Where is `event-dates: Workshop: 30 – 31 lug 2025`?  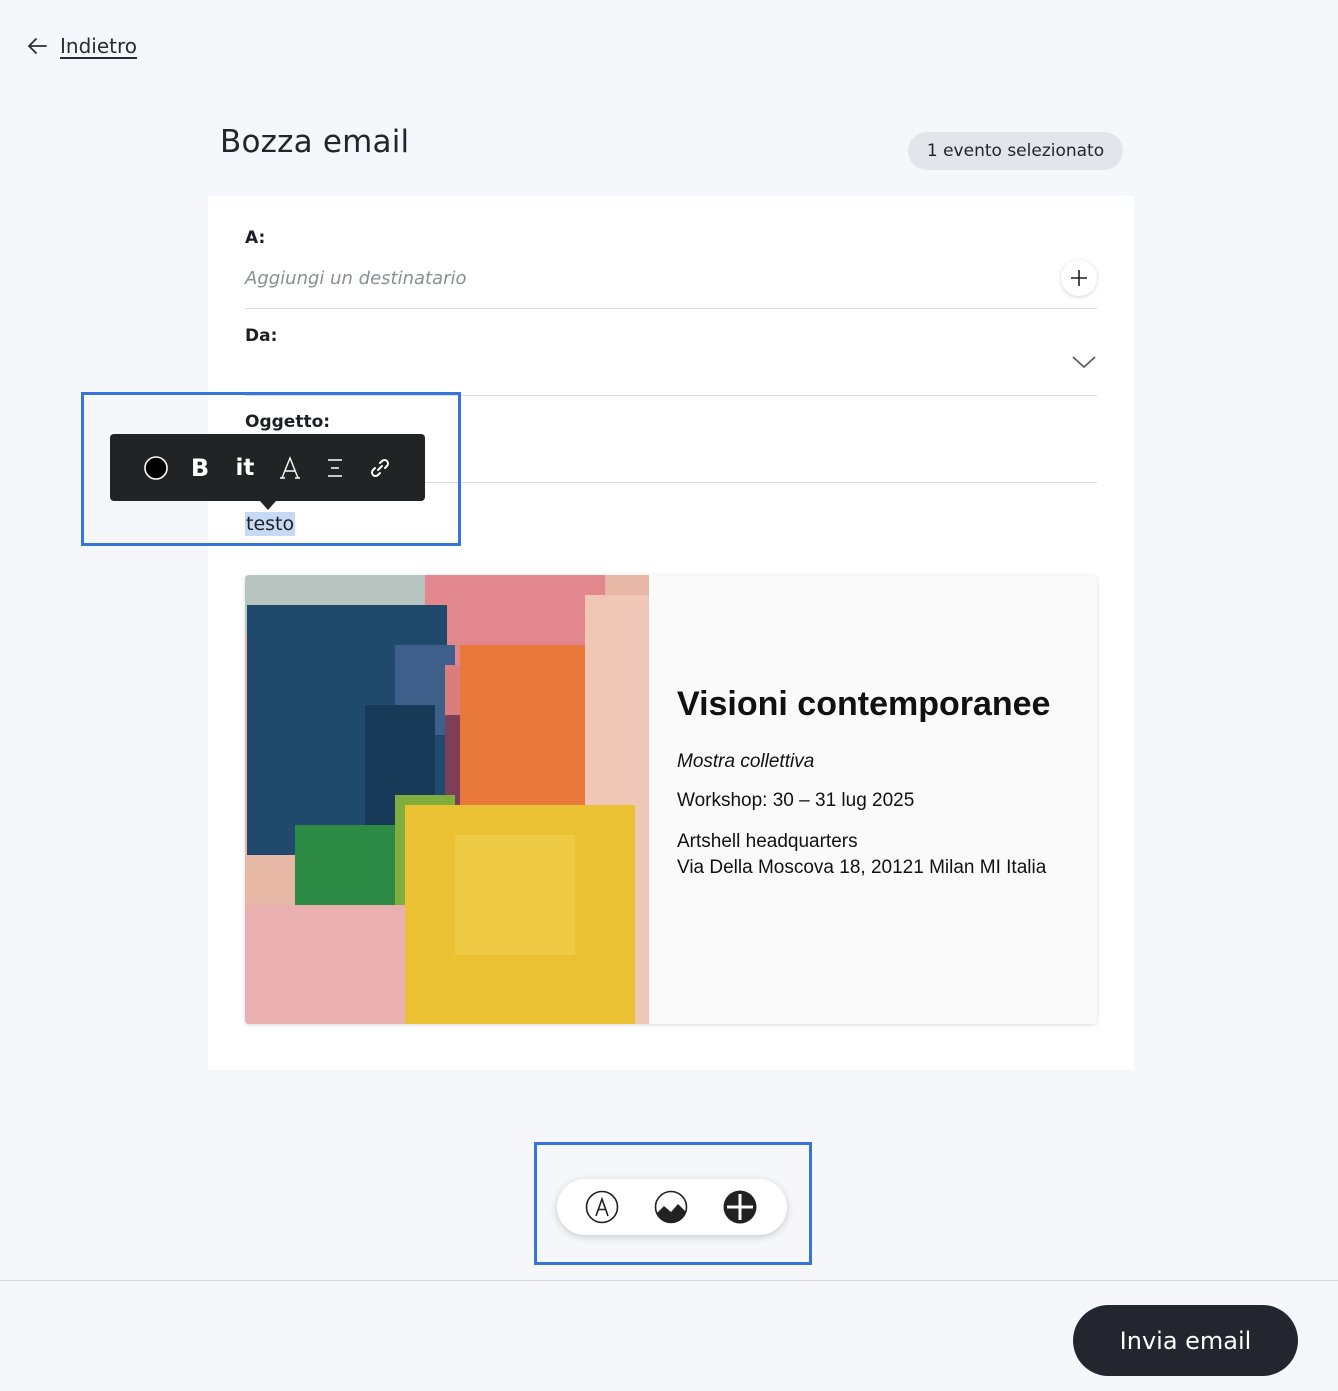
event-dates: Workshop: 30 – 31 lug 2025 is located at coordinates (796, 800).